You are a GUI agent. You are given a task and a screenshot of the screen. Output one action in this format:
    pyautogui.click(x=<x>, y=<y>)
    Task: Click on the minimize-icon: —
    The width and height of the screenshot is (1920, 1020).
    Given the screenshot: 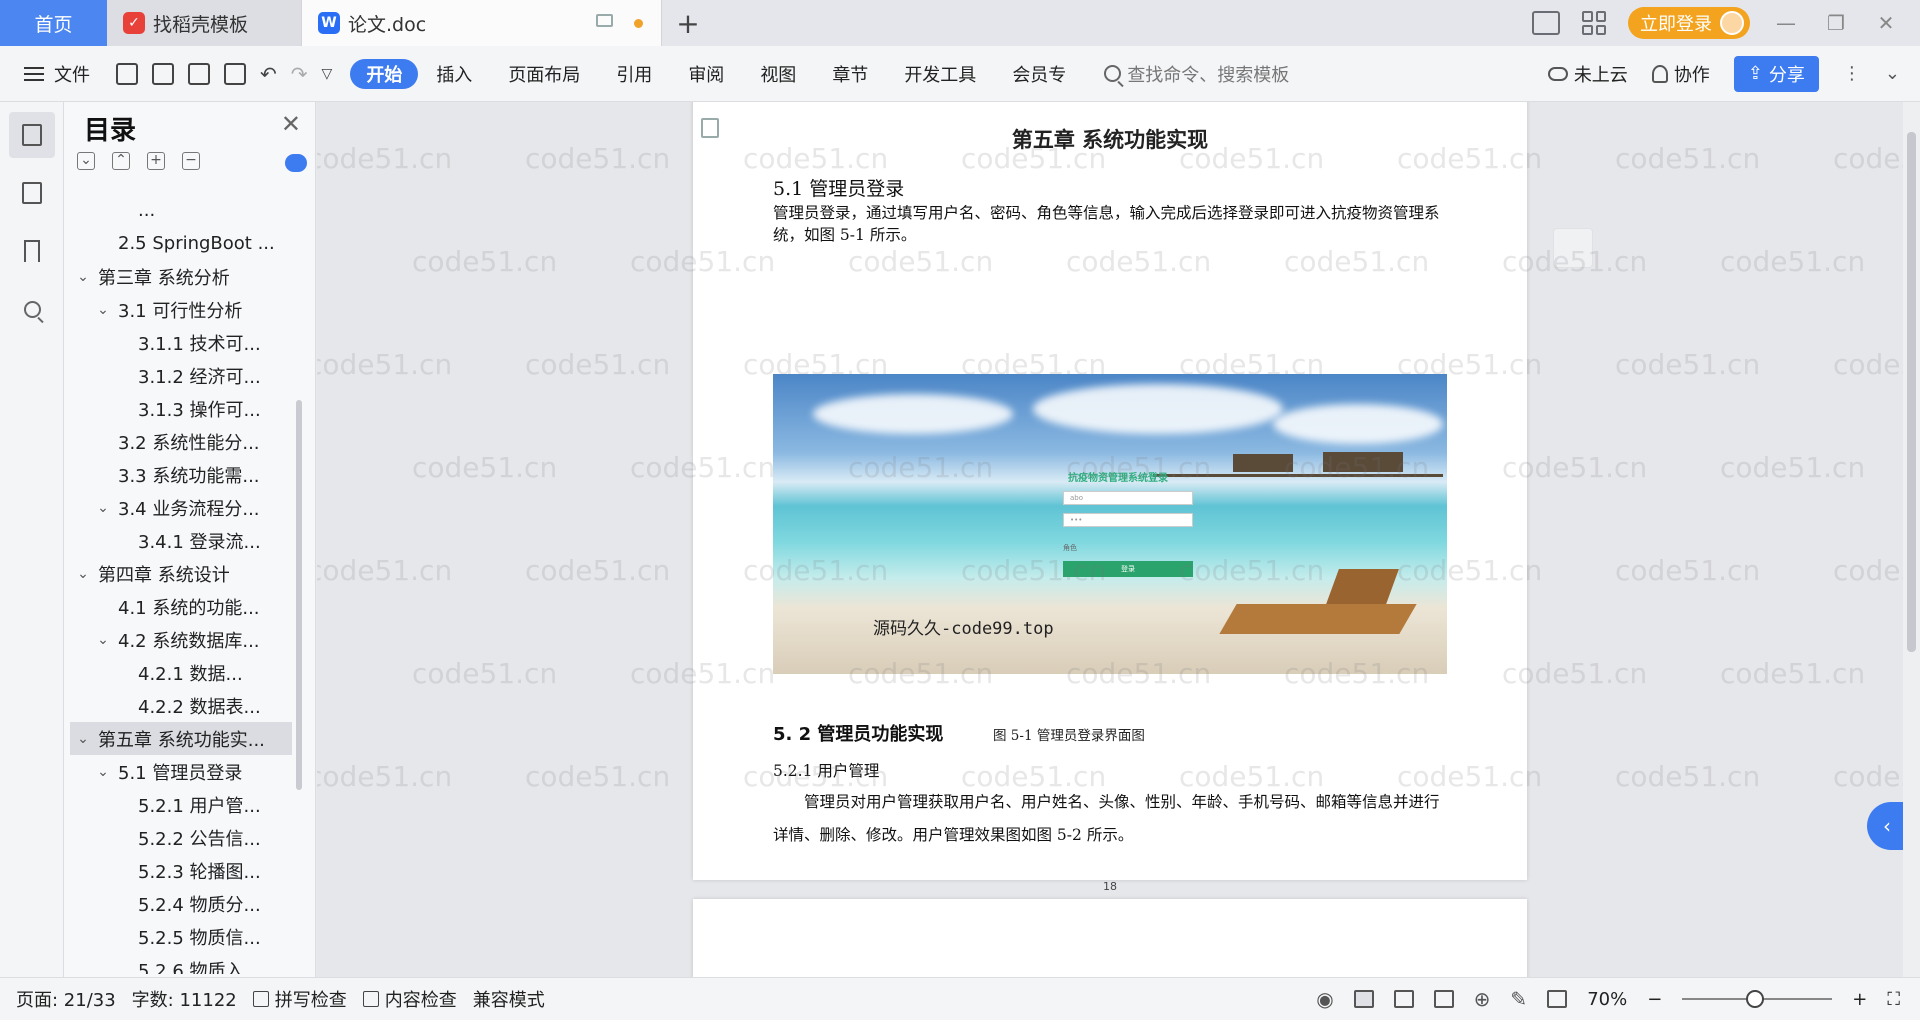 What is the action you would take?
    pyautogui.click(x=1786, y=23)
    